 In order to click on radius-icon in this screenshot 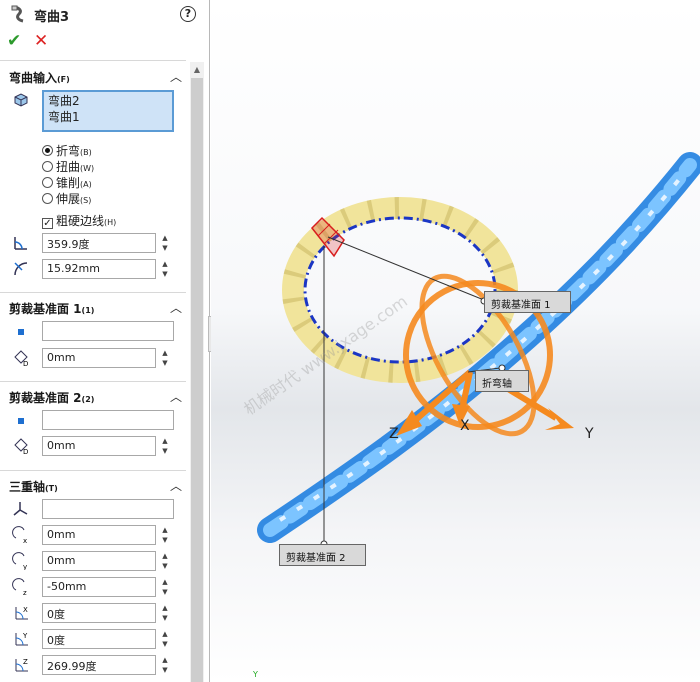, I will do `click(21, 270)`.